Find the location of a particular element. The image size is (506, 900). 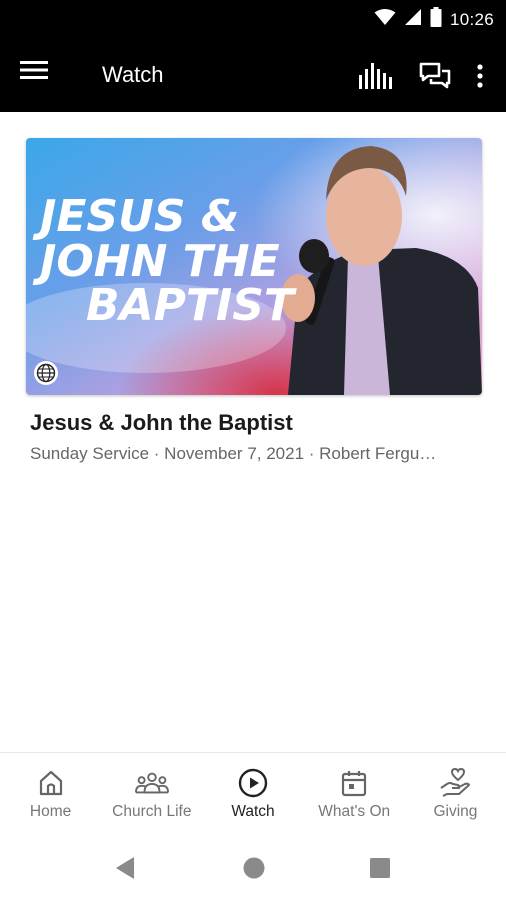

play-circle-icon is located at coordinates (253, 783).